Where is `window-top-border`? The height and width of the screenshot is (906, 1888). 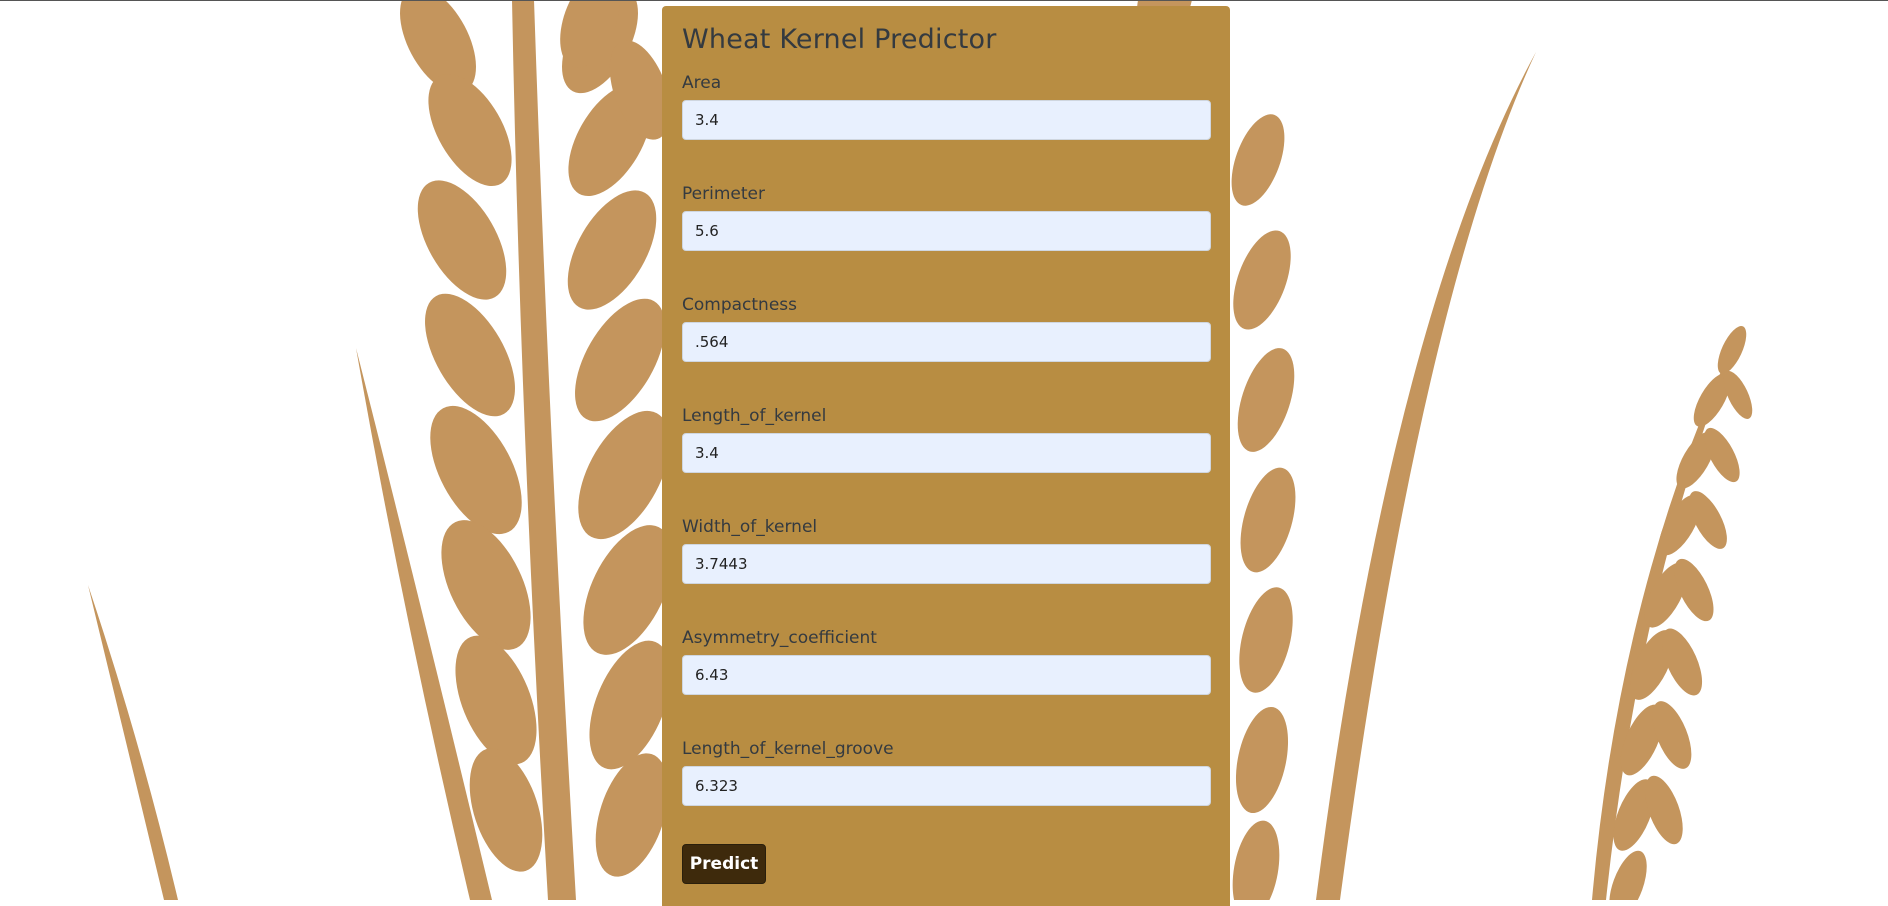 window-top-border is located at coordinates (944, 0).